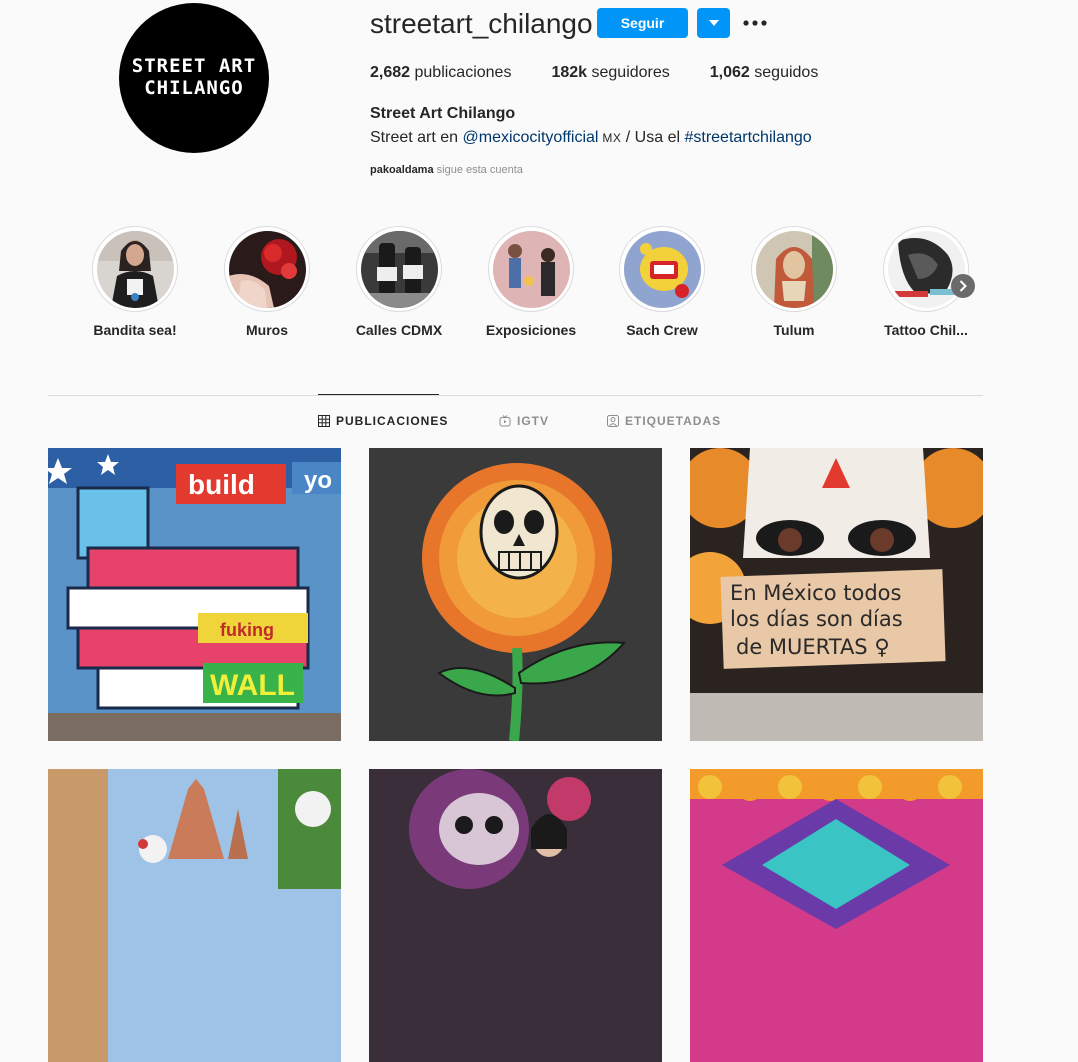 This screenshot has width=1078, height=1062. I want to click on bio-middle: / Usa el, so click(653, 137).